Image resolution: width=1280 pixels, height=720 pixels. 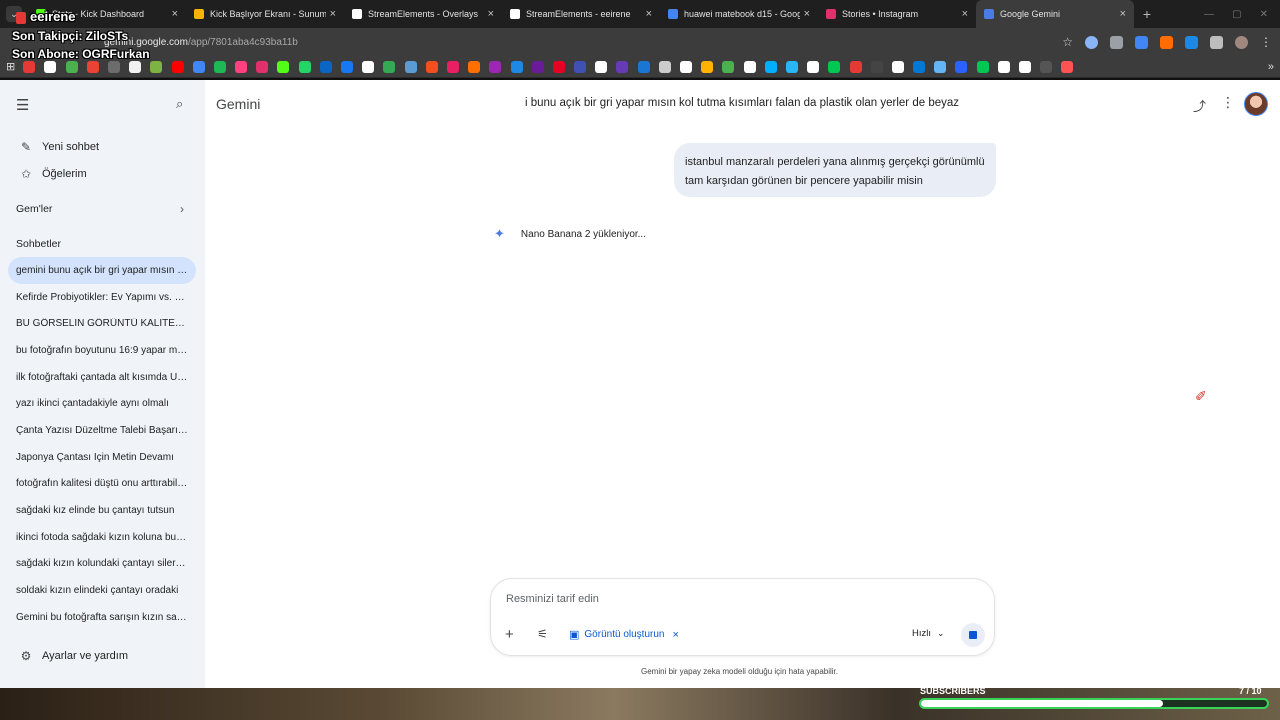 I want to click on gemini-brand: Gemini, so click(x=238, y=104).